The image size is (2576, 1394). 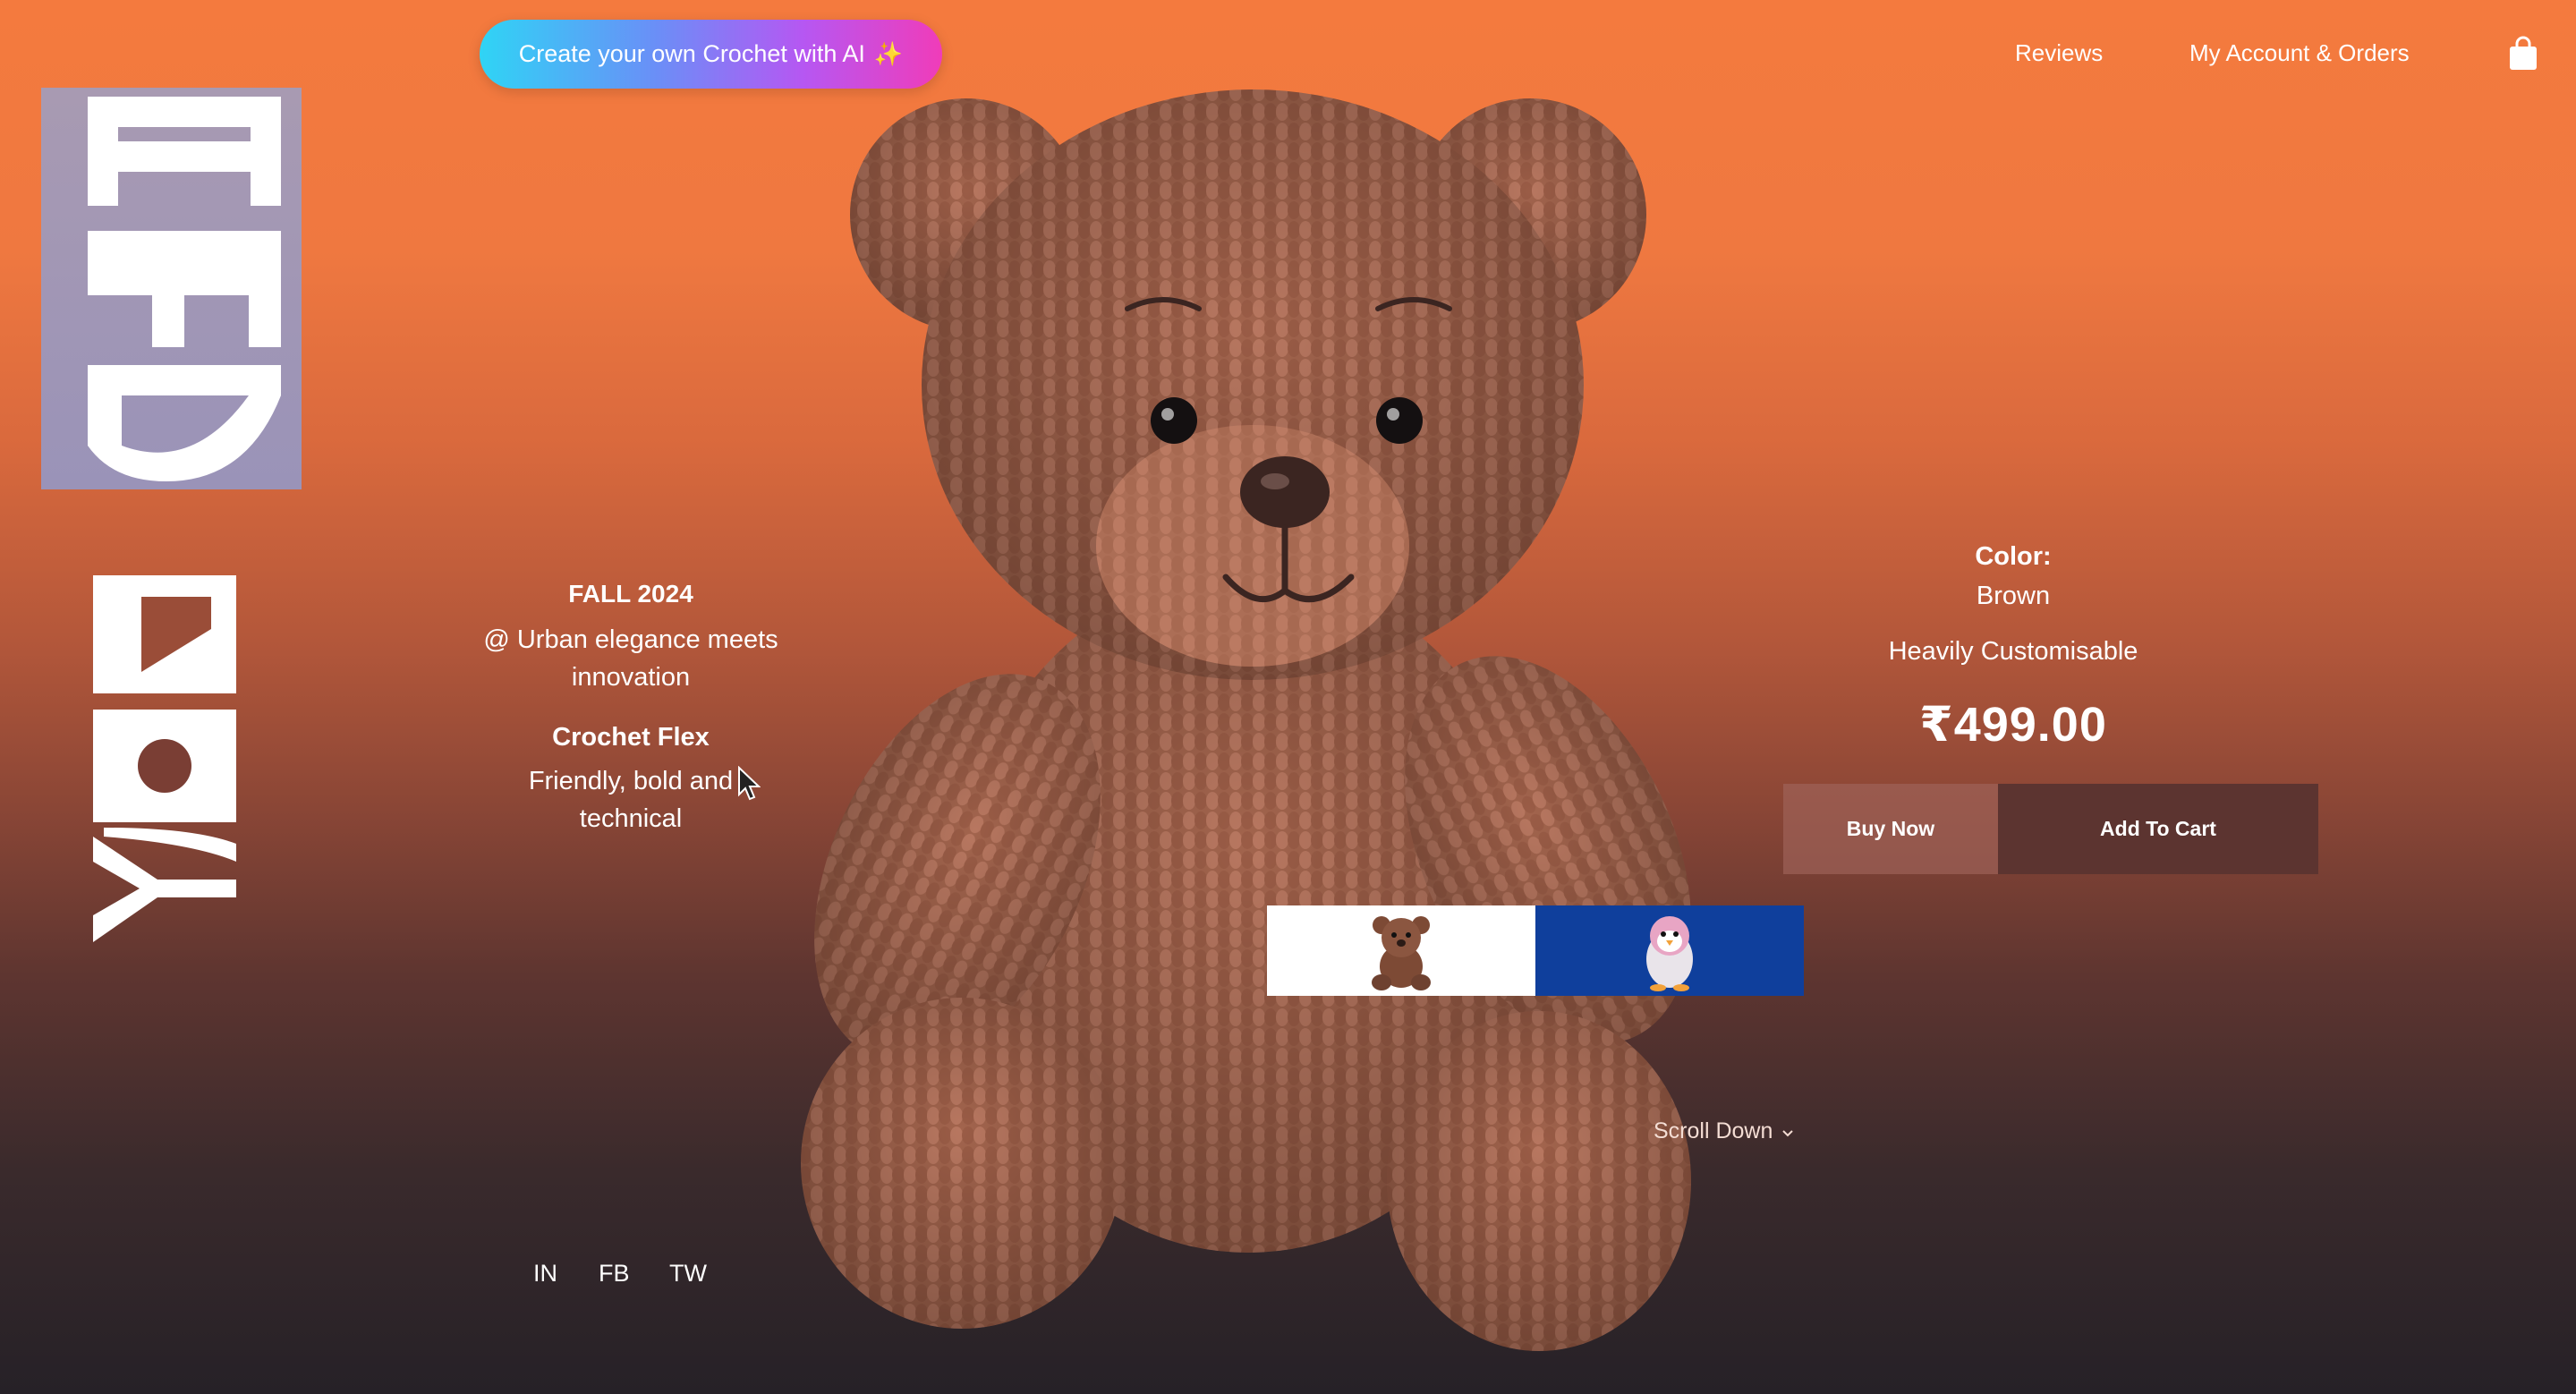 What do you see at coordinates (2013, 651) in the screenshot?
I see `customisable-note: Heavily Customisable` at bounding box center [2013, 651].